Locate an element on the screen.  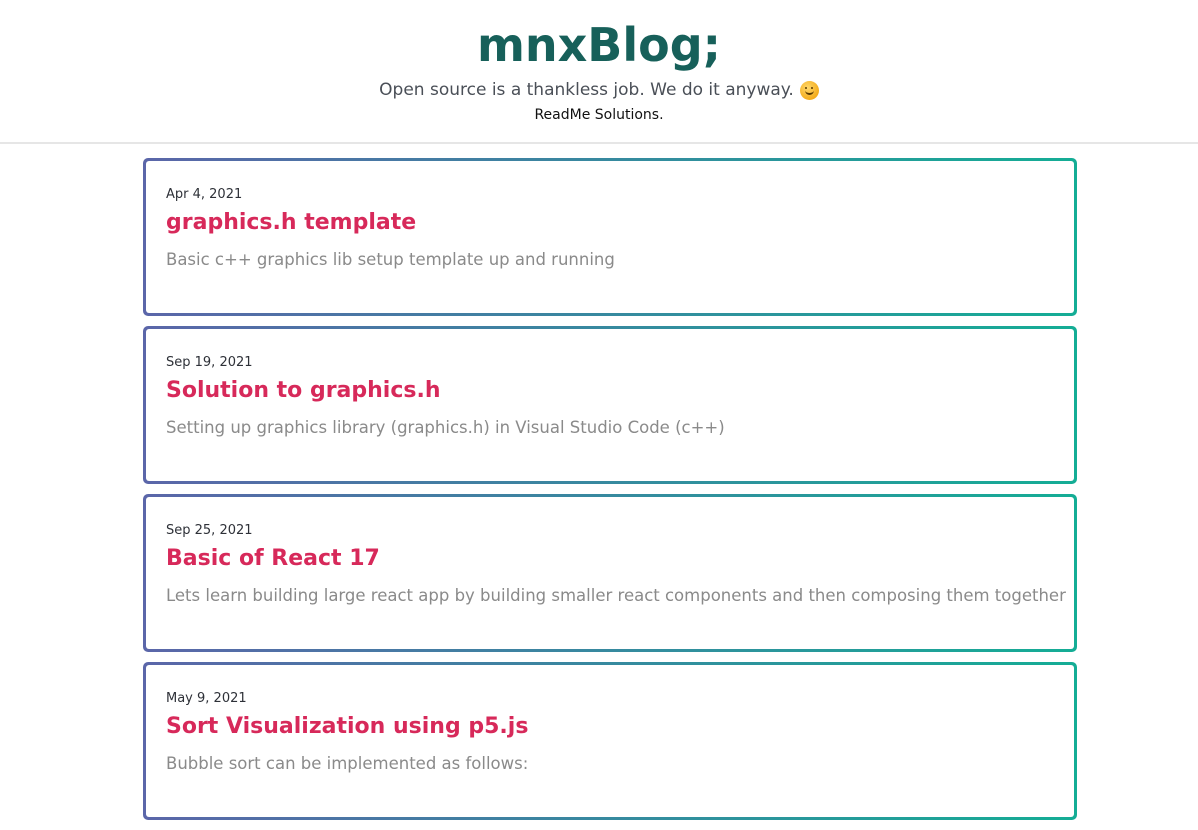
post-title-link: Basic of React 17 is located at coordinates (610, 559).